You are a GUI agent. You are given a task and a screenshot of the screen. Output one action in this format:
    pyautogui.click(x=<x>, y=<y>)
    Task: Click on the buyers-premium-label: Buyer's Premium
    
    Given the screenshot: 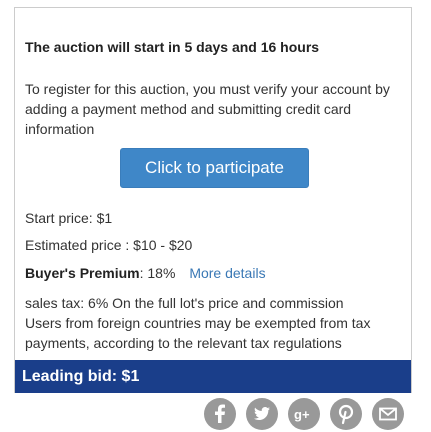 What is the action you would take?
    pyautogui.click(x=82, y=273)
    